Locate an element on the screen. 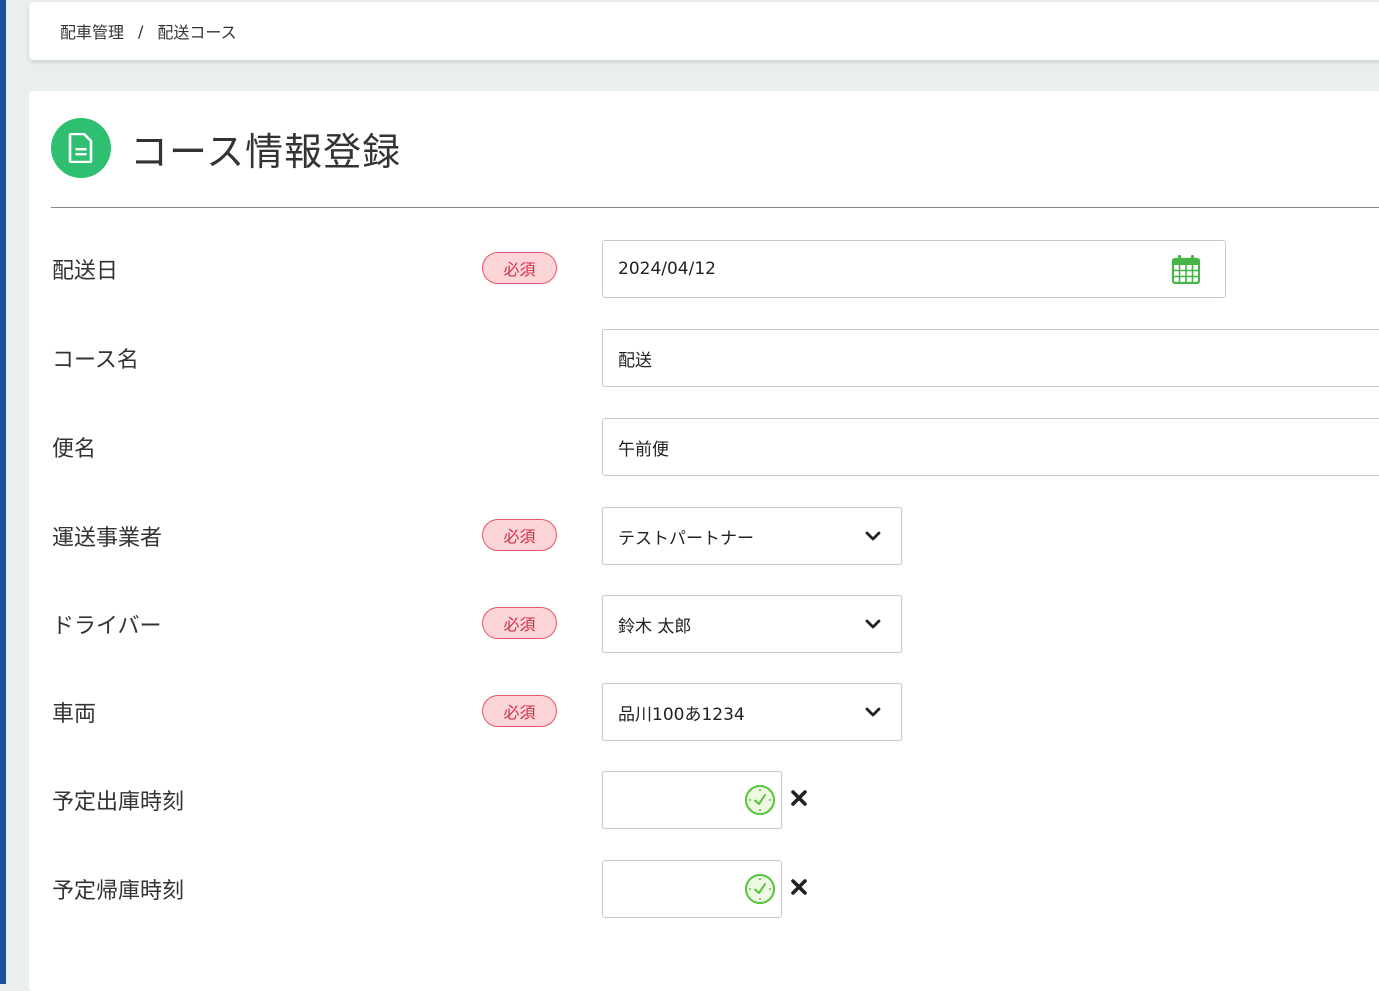 The width and height of the screenshot is (1379, 991). row-delivery-date: 配送日 必須 2024/04/12 is located at coordinates (704, 269).